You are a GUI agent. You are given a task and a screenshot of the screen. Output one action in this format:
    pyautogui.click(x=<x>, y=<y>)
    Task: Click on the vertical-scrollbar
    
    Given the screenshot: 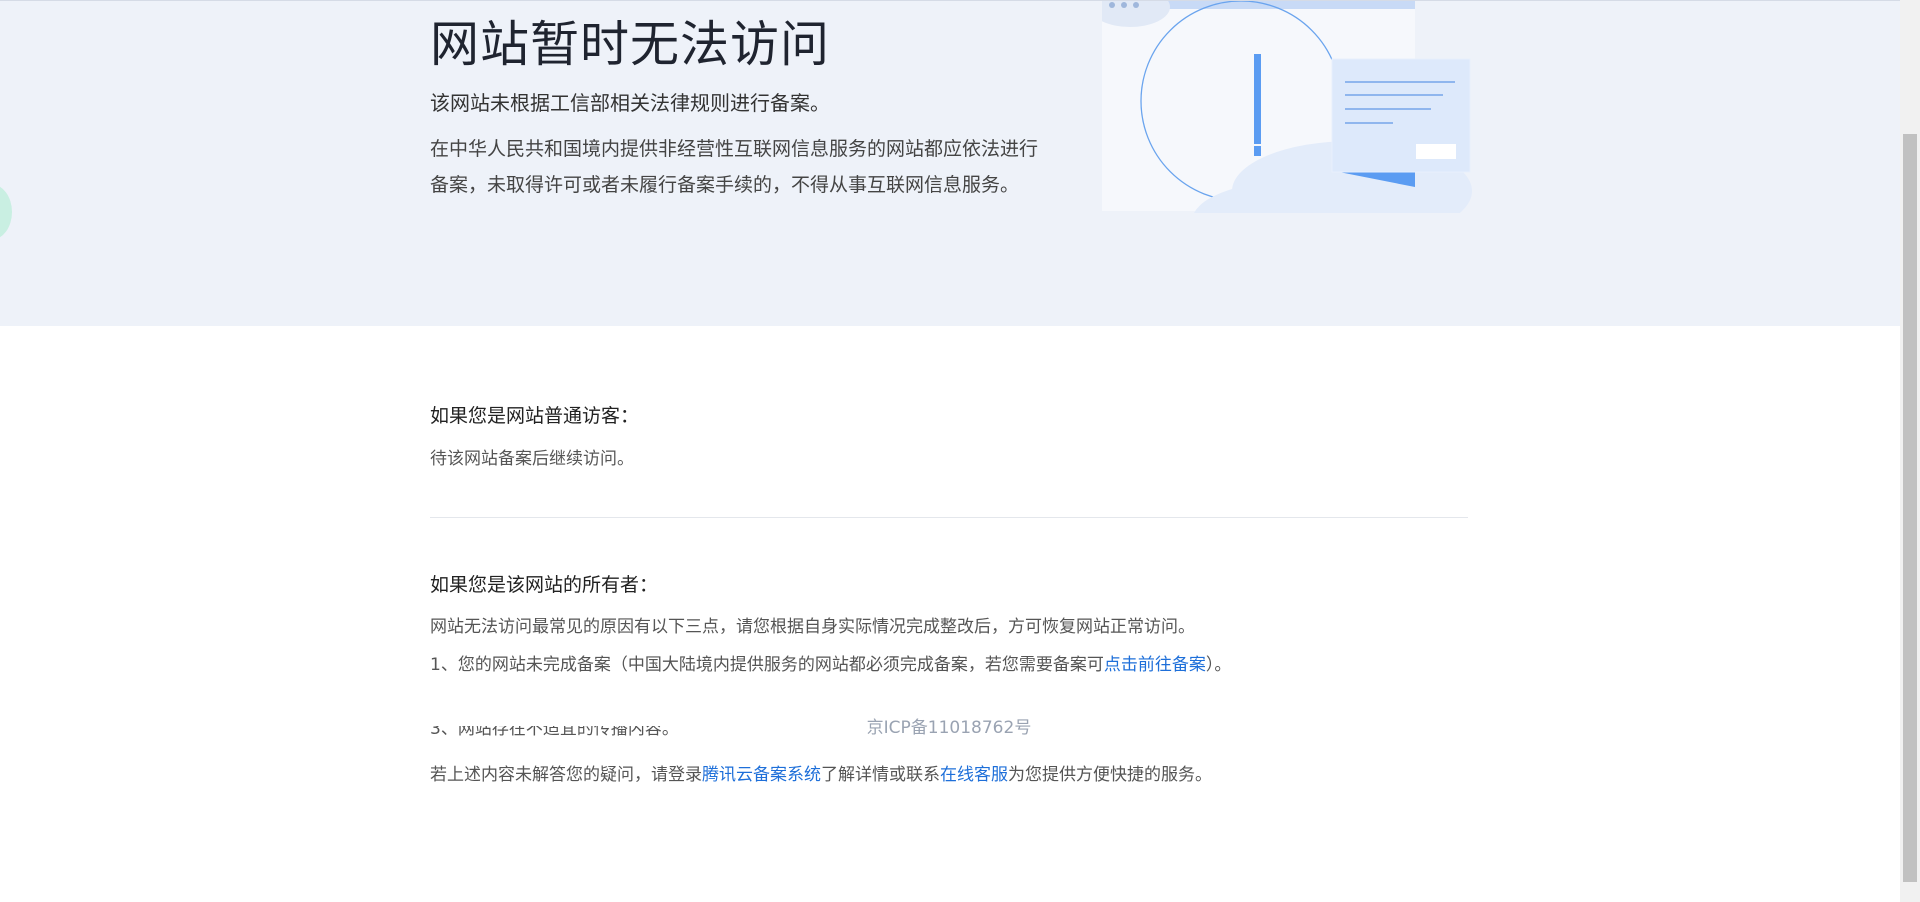 What is the action you would take?
    pyautogui.click(x=1910, y=451)
    